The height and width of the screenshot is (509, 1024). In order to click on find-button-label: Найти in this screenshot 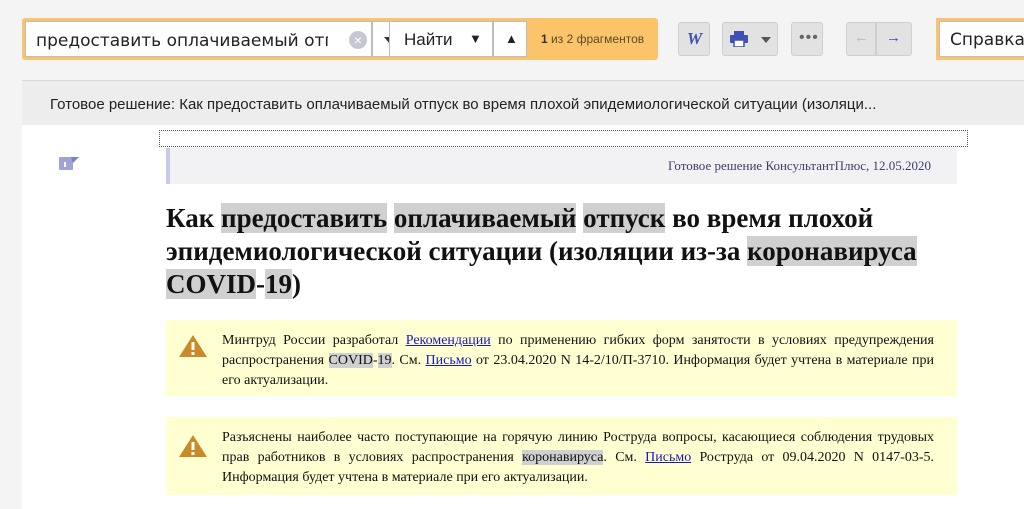, I will do `click(428, 39)`.